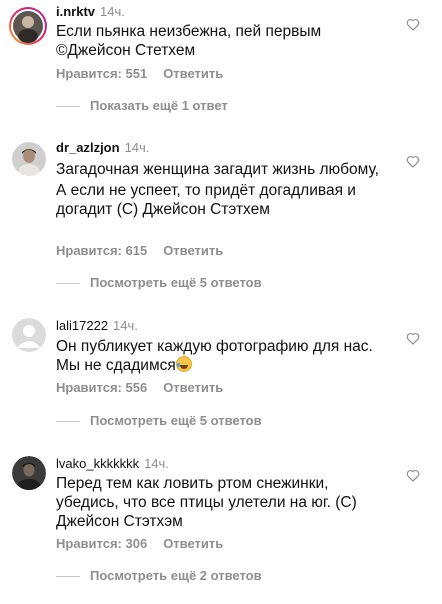  I want to click on comment-header: lali17222 14ч., so click(97, 326).